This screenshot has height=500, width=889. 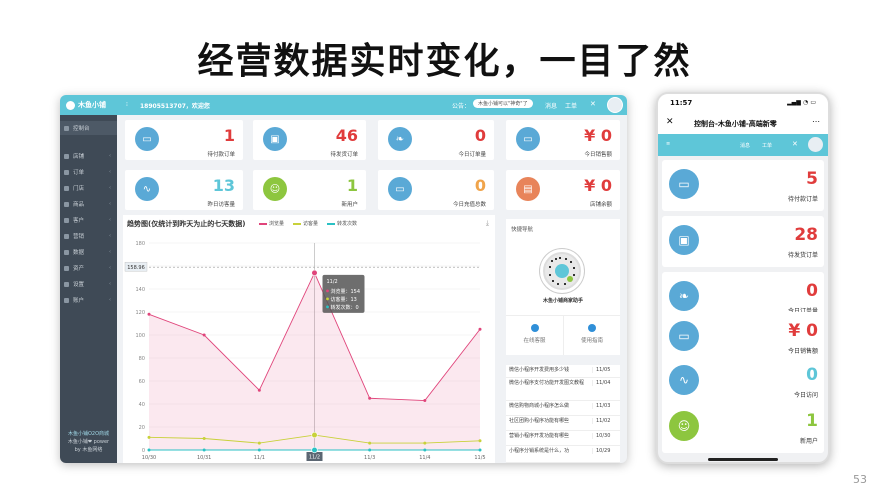 What do you see at coordinates (743, 185) in the screenshot?
I see `mobile-stat-card: ▭ 5 待付款订单` at bounding box center [743, 185].